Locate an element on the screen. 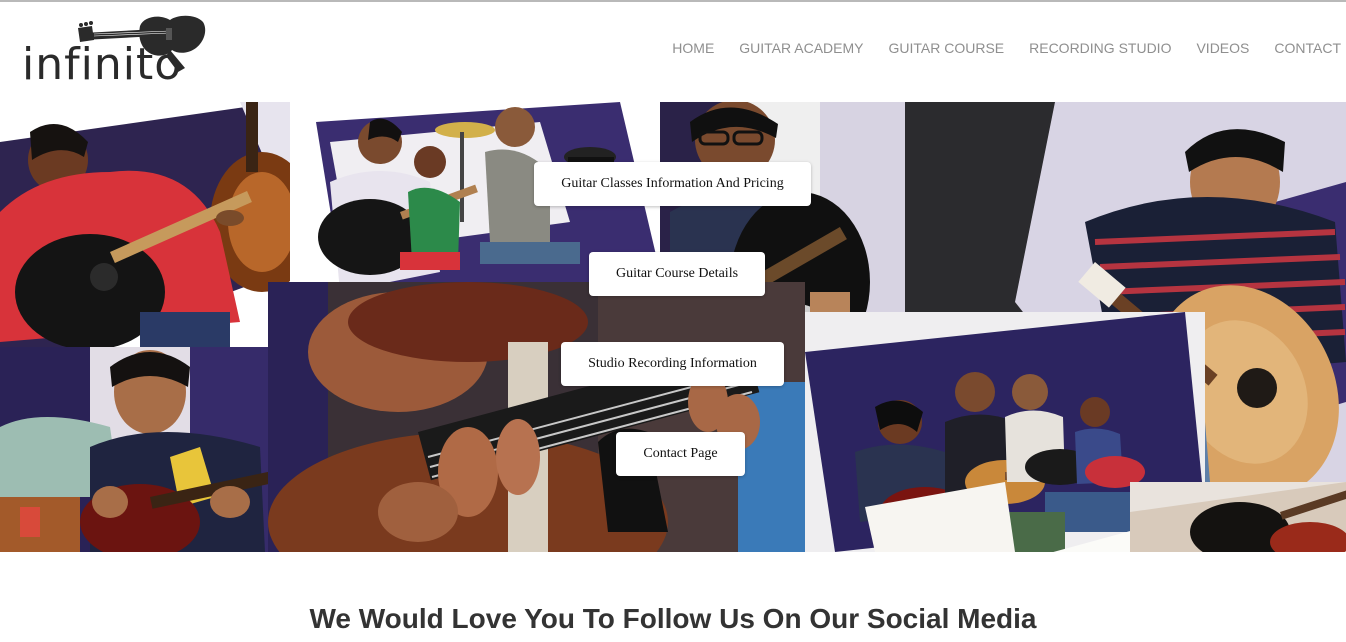 This screenshot has height=642, width=1346. contact-page-button: Contact Page is located at coordinates (680, 454).